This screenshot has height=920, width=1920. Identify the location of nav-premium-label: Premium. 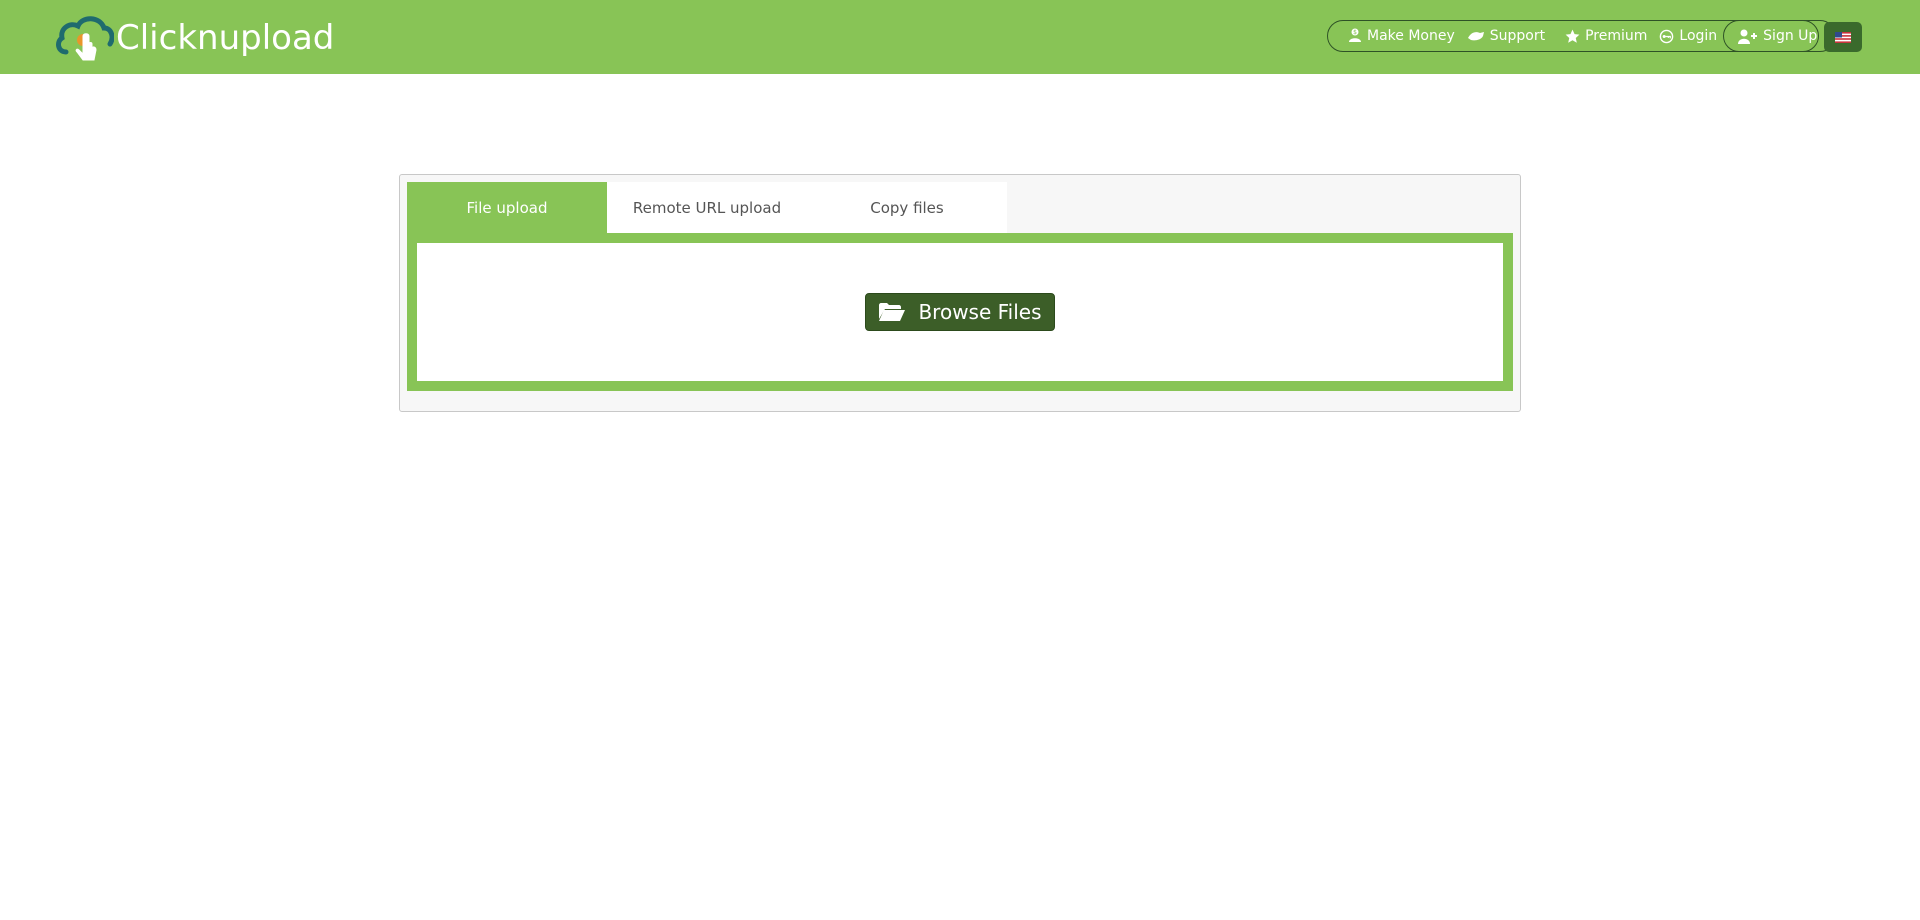
(1616, 36).